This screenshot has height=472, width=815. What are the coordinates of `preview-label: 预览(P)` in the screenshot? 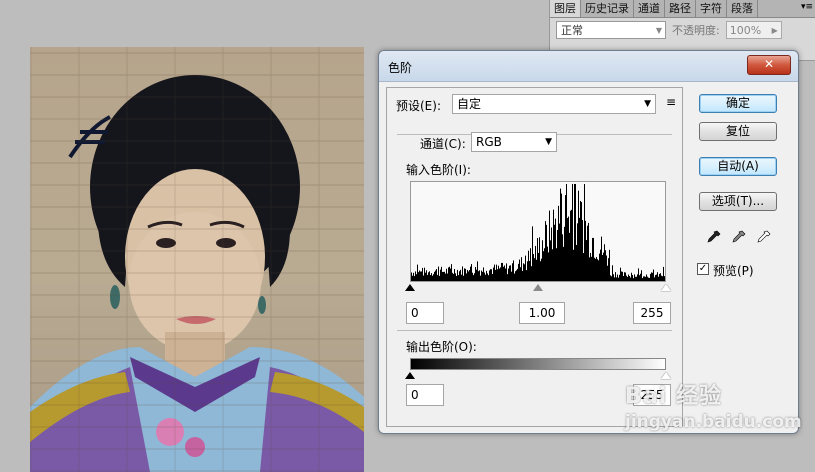 It's located at (733, 271).